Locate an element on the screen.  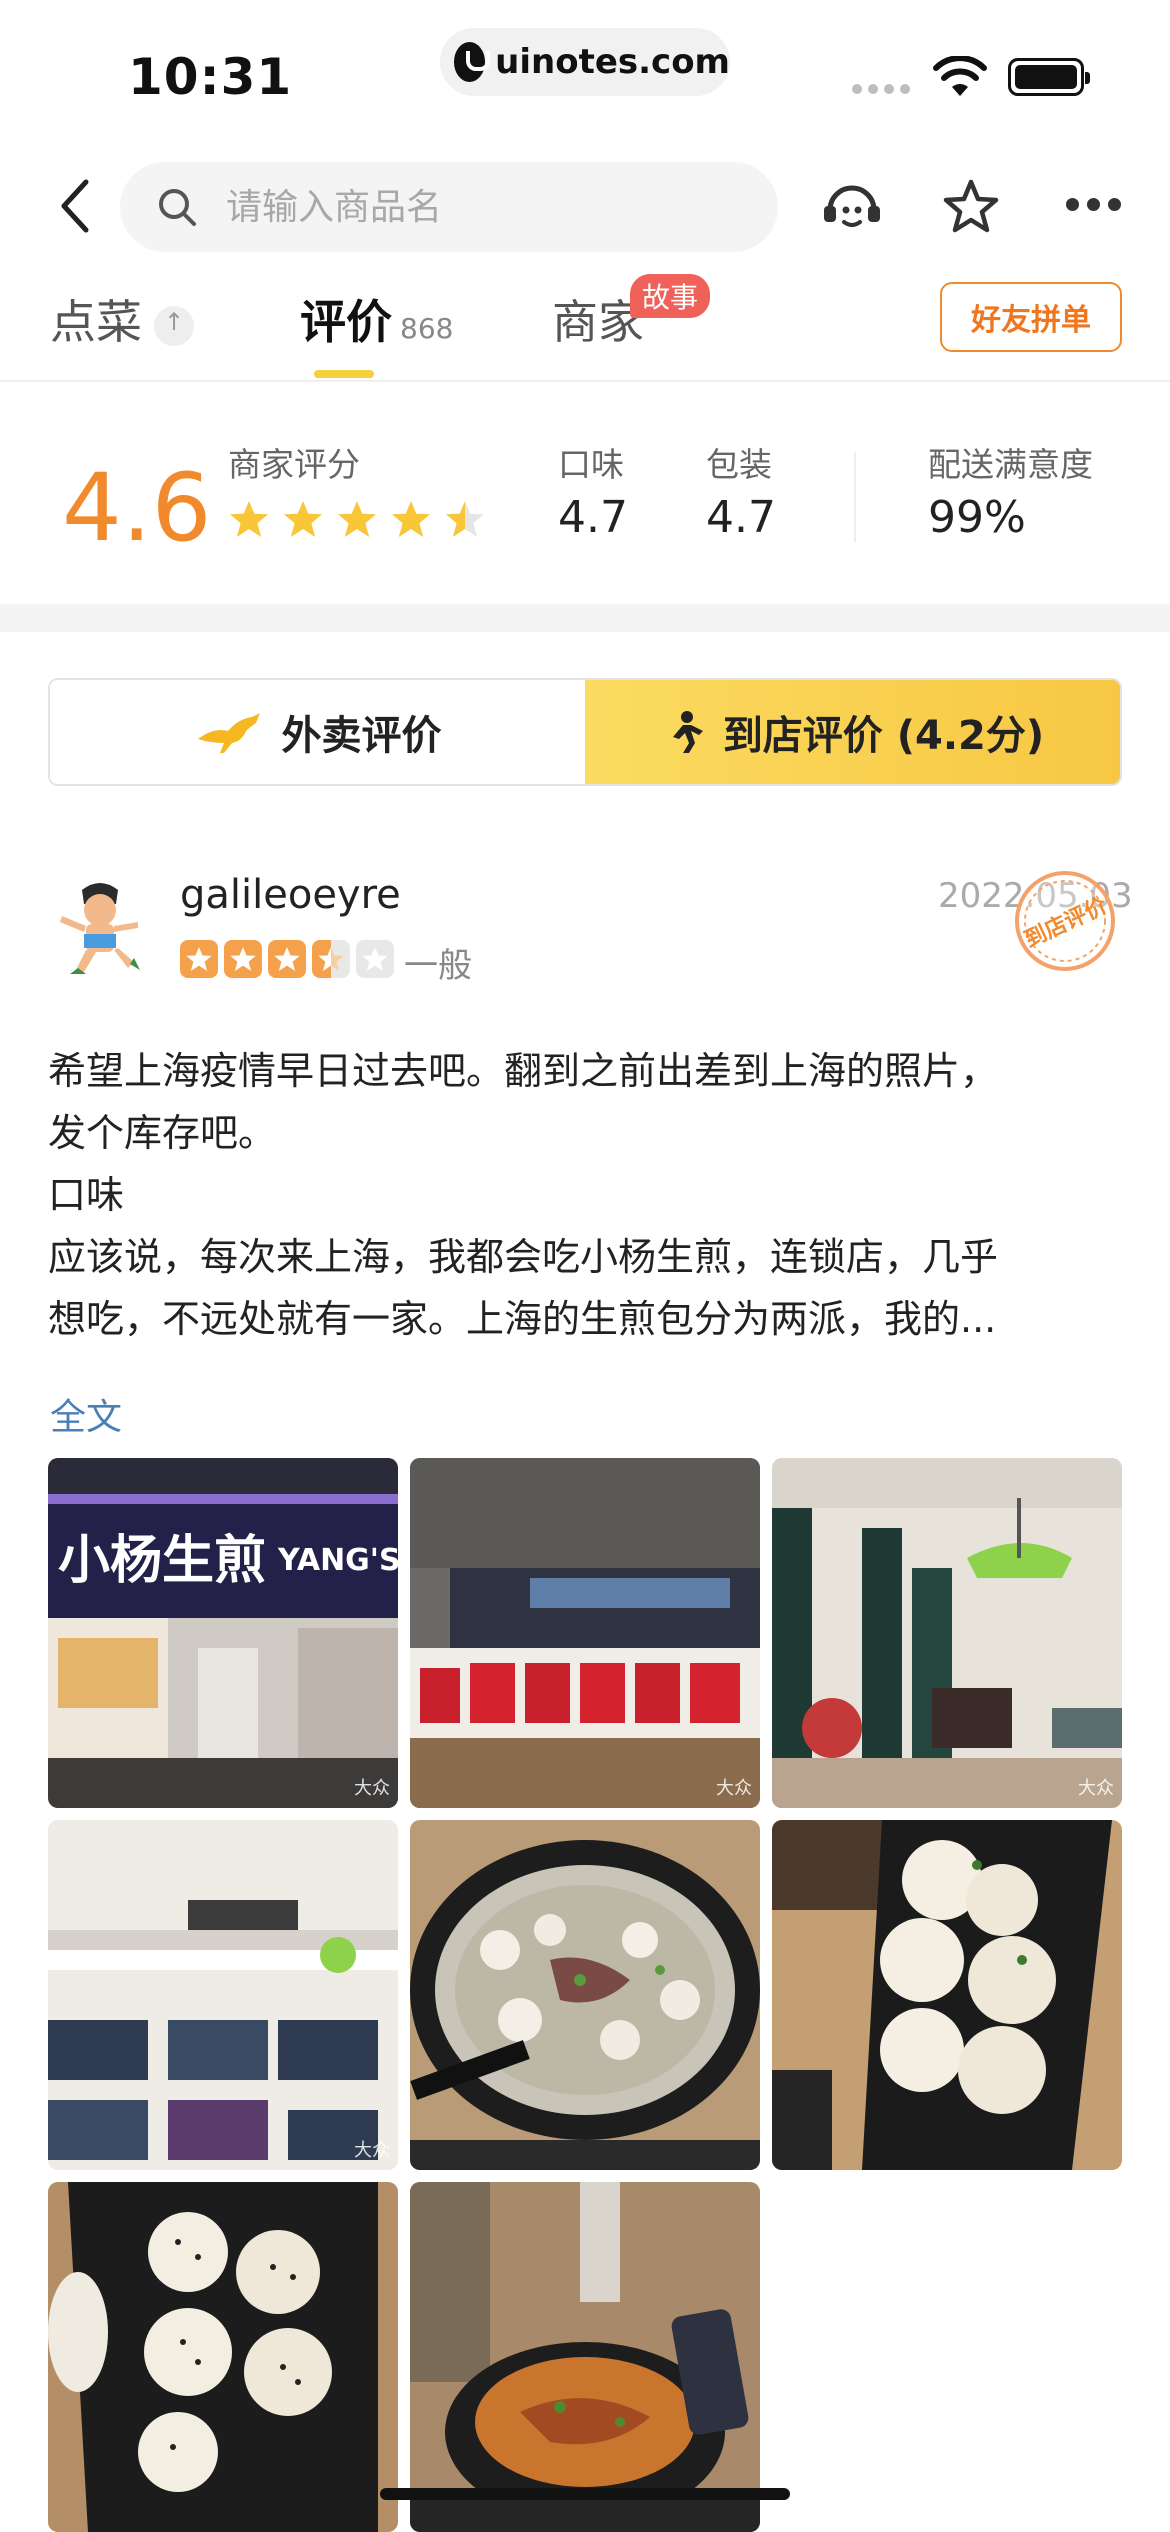
review-line: 应该说，每次来上海，我都会吃小杨生煎，连锁店，几乎 is located at coordinates (523, 1257).